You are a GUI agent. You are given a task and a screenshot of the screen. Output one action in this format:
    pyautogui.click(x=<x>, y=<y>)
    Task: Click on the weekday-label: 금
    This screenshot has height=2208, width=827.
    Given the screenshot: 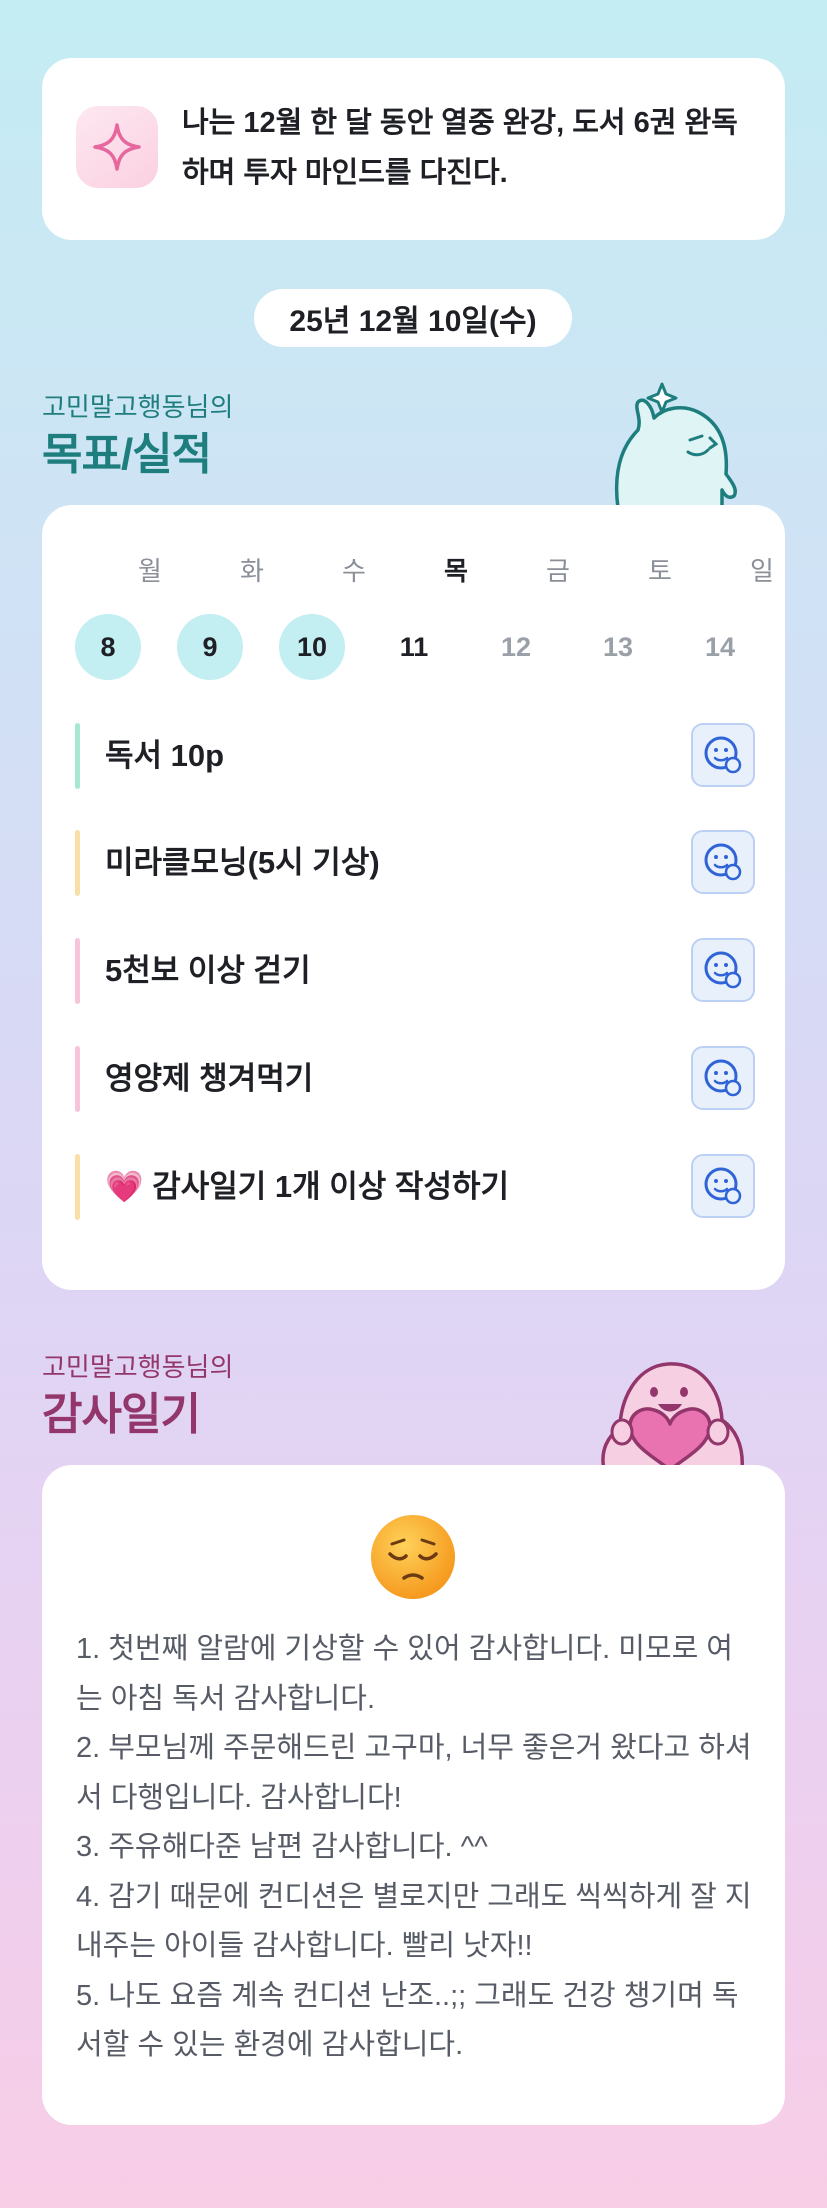 What is the action you would take?
    pyautogui.click(x=558, y=571)
    